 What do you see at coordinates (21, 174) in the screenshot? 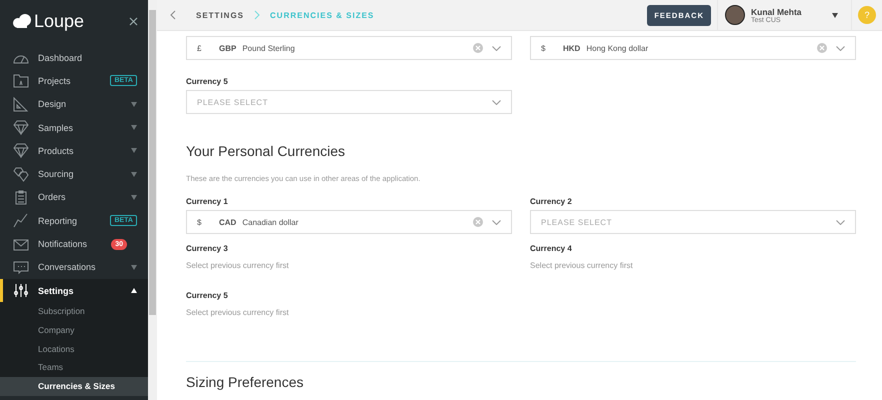
I see `gems-icon` at bounding box center [21, 174].